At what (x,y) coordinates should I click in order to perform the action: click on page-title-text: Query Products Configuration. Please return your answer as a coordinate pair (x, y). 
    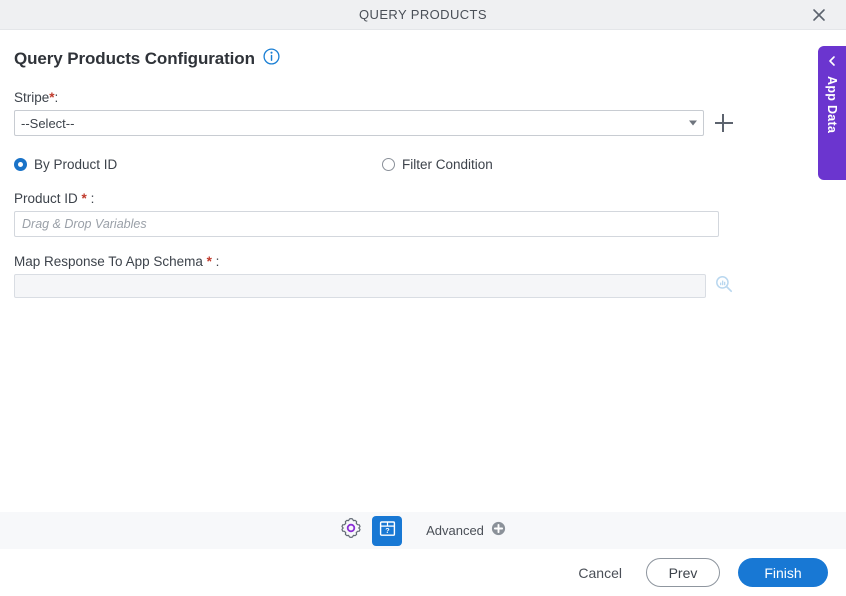
    Looking at the image, I should click on (134, 58).